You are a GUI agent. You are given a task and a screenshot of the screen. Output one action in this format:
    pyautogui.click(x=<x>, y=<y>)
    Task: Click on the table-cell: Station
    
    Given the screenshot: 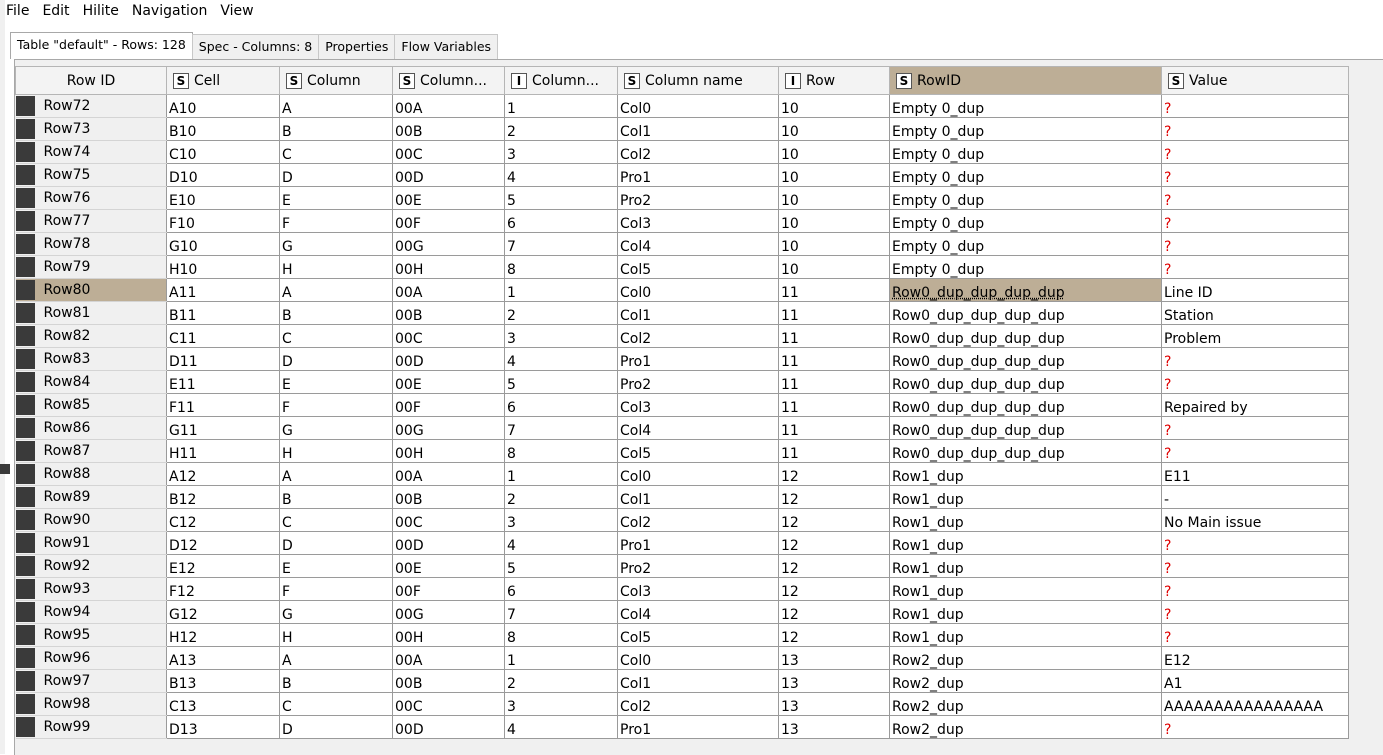 What is the action you would take?
    pyautogui.click(x=1255, y=313)
    